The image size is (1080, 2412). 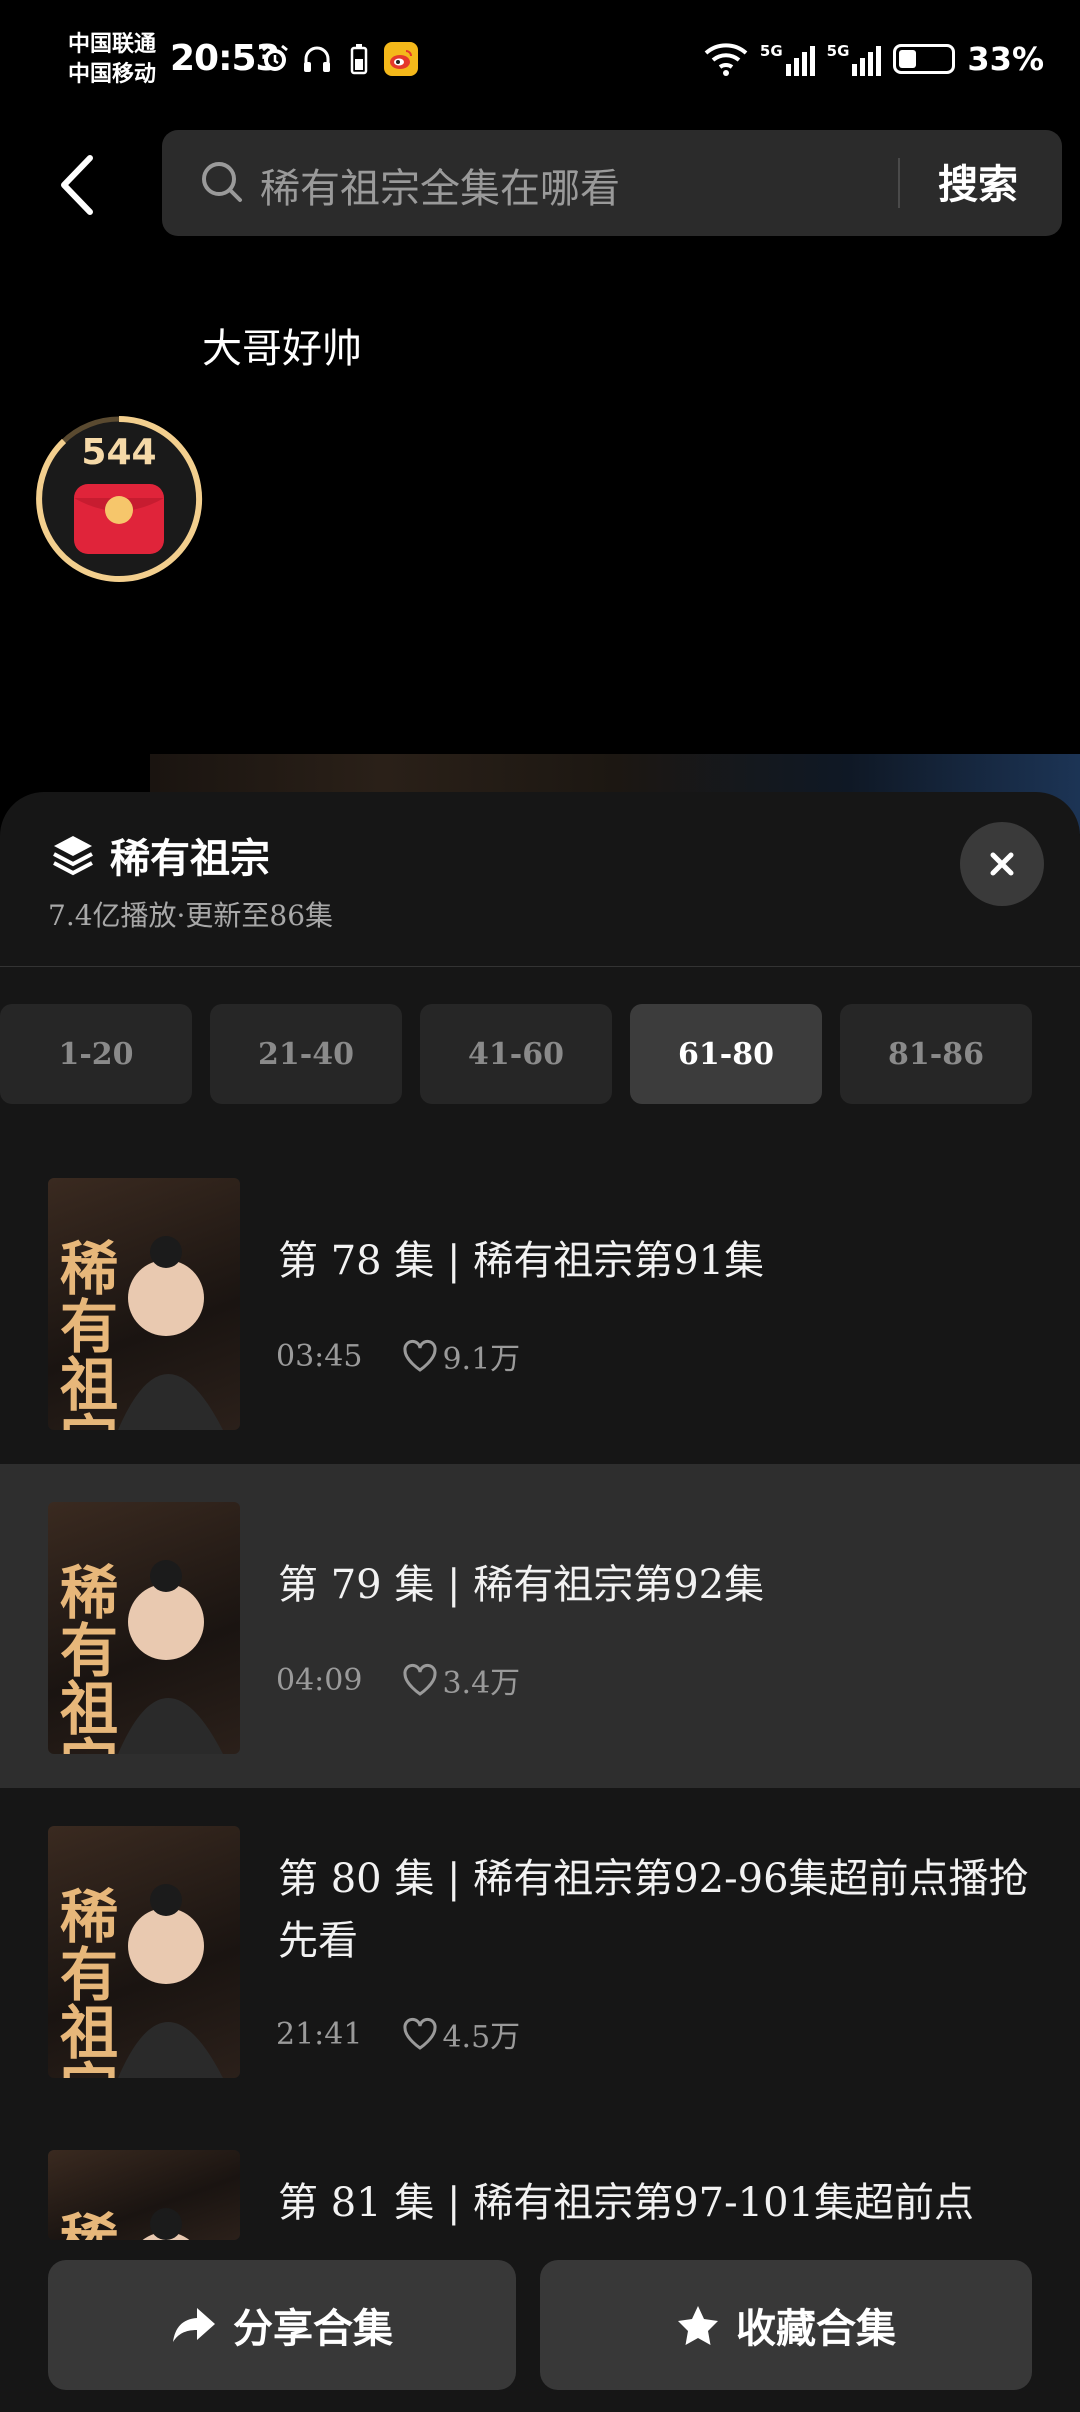 What do you see at coordinates (816, 2328) in the screenshot?
I see `favorite-label: 收藏合集` at bounding box center [816, 2328].